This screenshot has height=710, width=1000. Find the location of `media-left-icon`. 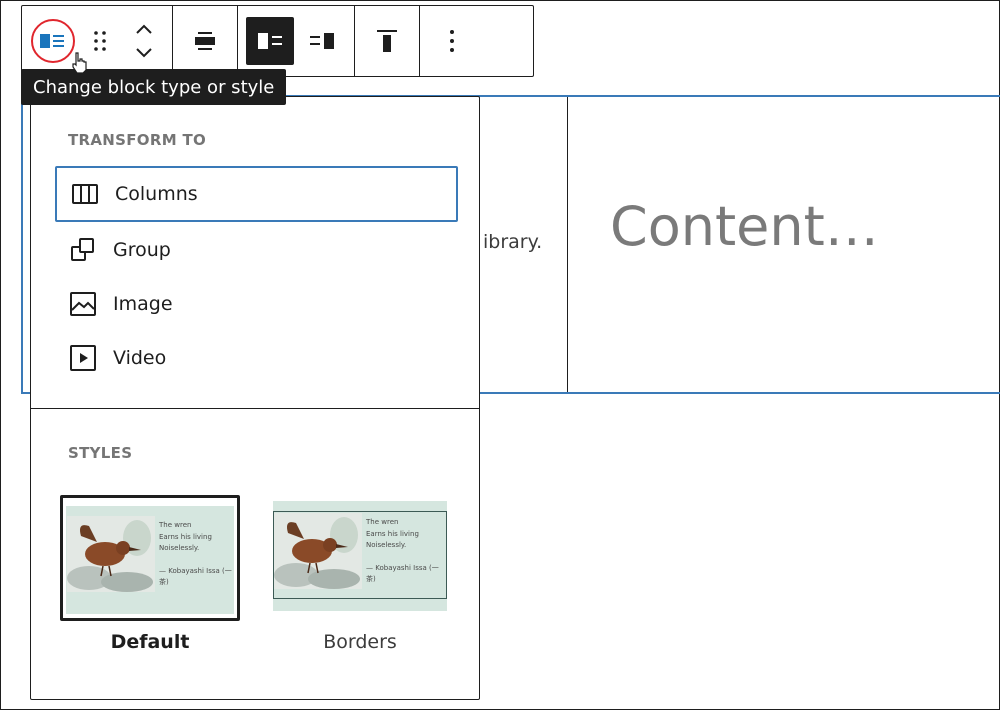

media-left-icon is located at coordinates (270, 41).